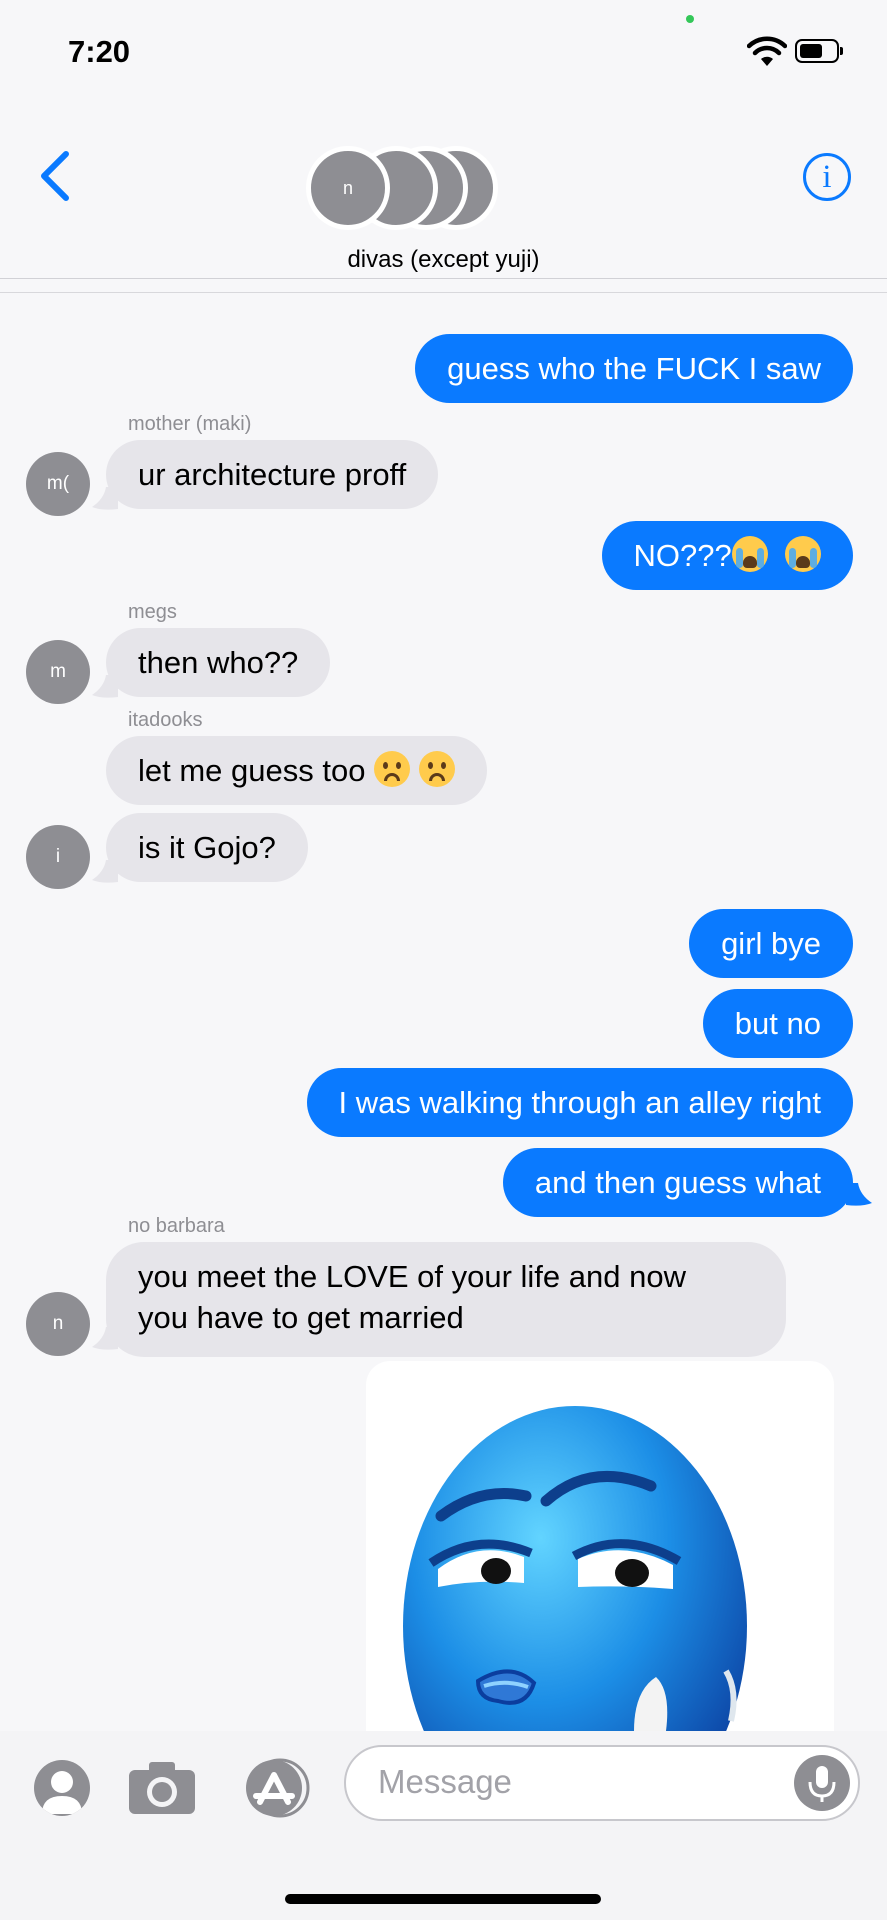  What do you see at coordinates (190, 424) in the screenshot?
I see `sender-name: mother (maki)` at bounding box center [190, 424].